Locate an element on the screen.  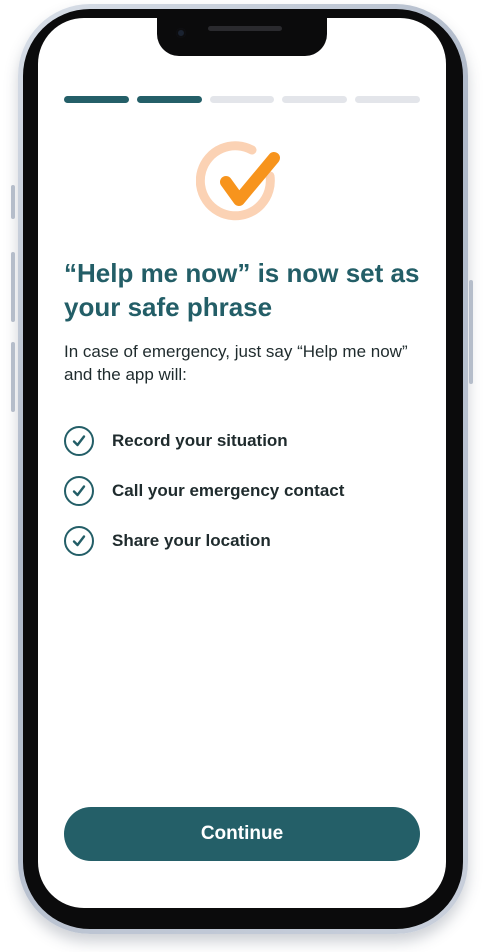
list-item: Record your situation is located at coordinates (244, 441).